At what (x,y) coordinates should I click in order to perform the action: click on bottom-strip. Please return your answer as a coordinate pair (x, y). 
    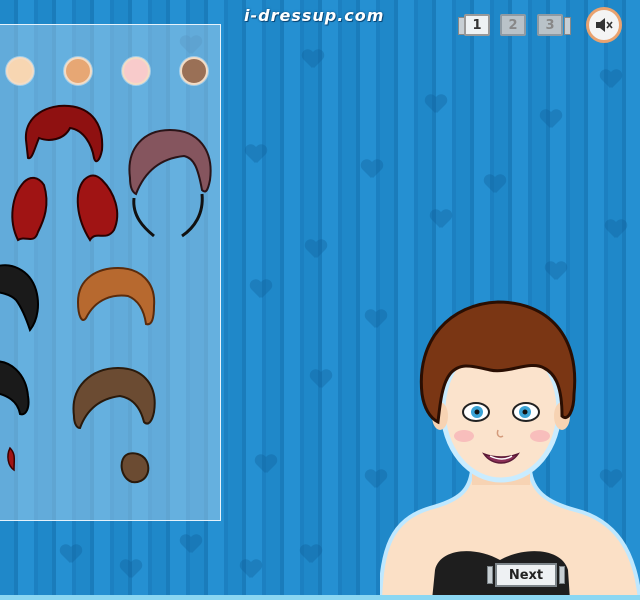
    Looking at the image, I should click on (320, 597).